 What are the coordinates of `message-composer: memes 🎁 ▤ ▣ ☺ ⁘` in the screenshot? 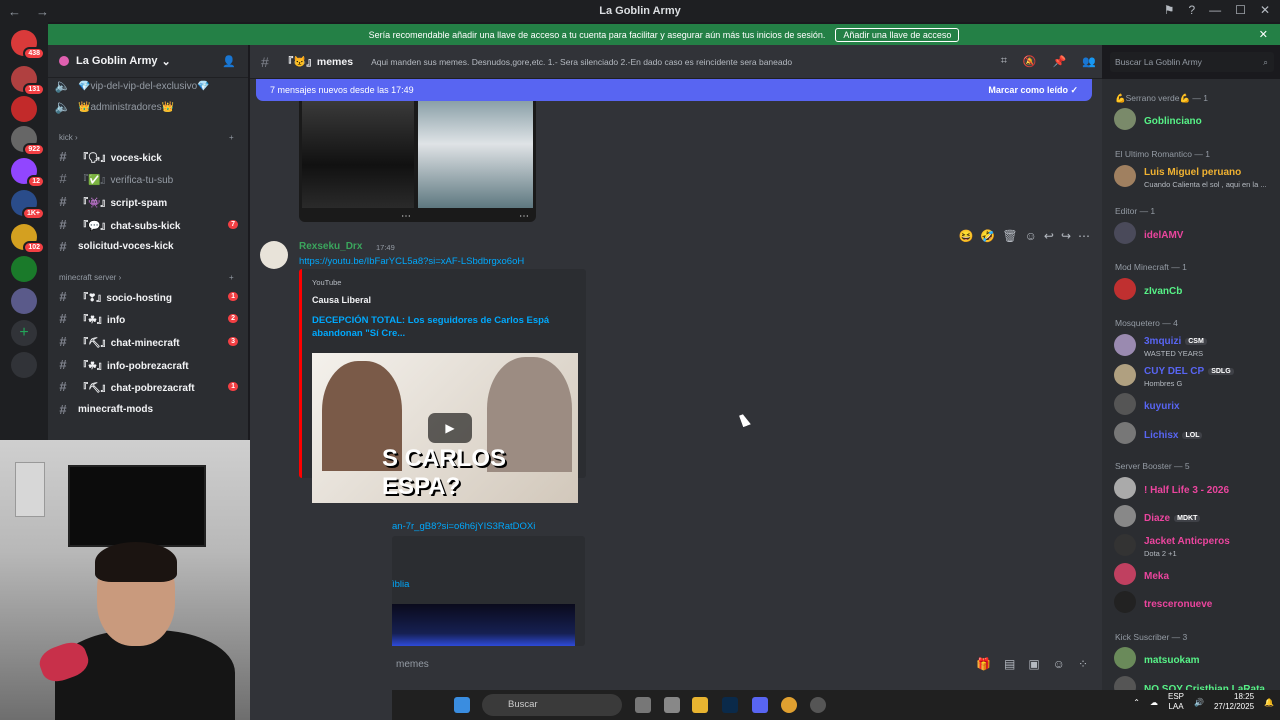 It's located at (747, 664).